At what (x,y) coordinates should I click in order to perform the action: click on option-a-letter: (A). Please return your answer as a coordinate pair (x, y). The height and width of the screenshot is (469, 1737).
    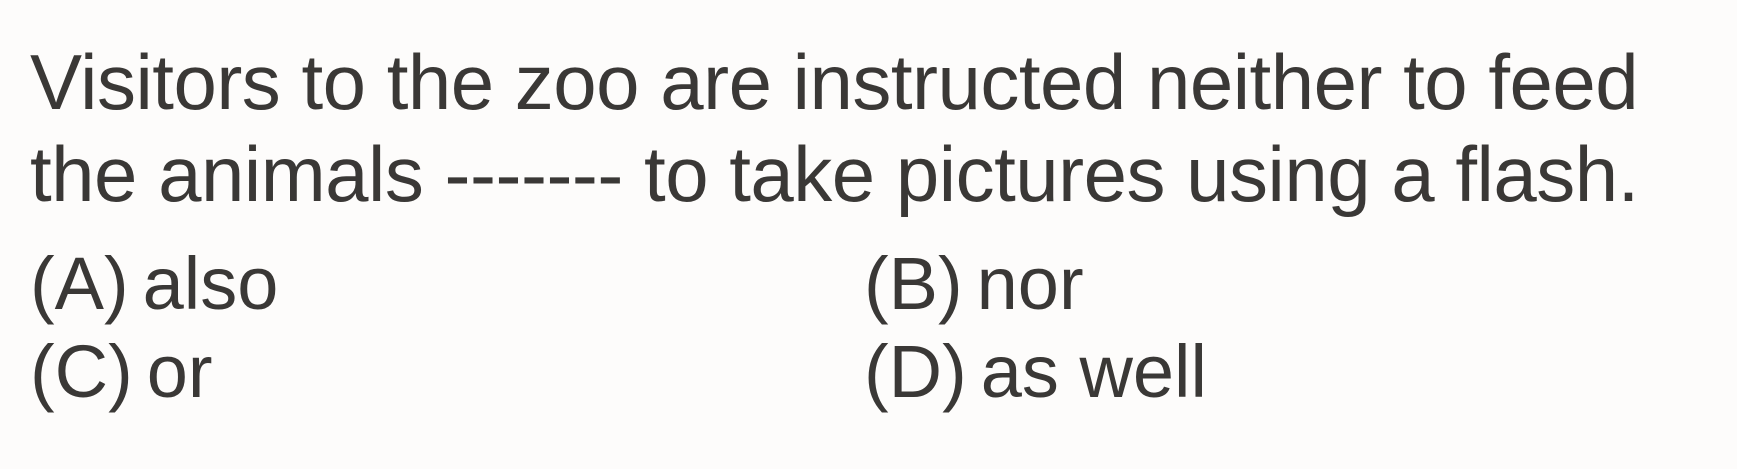
    Looking at the image, I should click on (79, 283).